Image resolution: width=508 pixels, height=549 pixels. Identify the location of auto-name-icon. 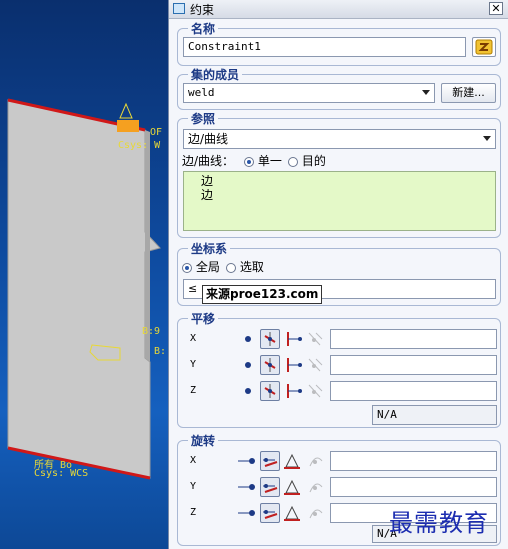
(484, 47).